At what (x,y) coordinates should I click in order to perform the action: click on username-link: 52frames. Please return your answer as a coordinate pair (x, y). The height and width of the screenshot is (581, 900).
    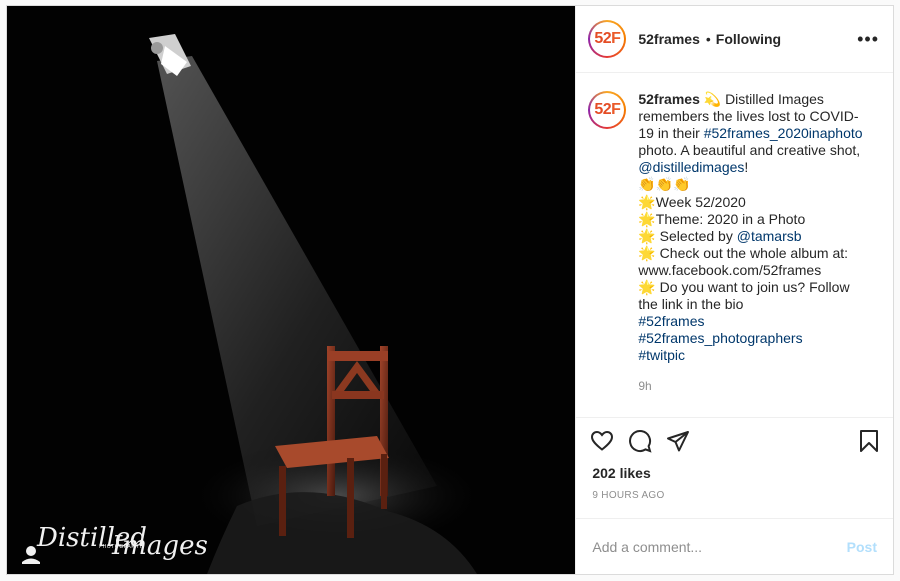
    Looking at the image, I should click on (669, 39).